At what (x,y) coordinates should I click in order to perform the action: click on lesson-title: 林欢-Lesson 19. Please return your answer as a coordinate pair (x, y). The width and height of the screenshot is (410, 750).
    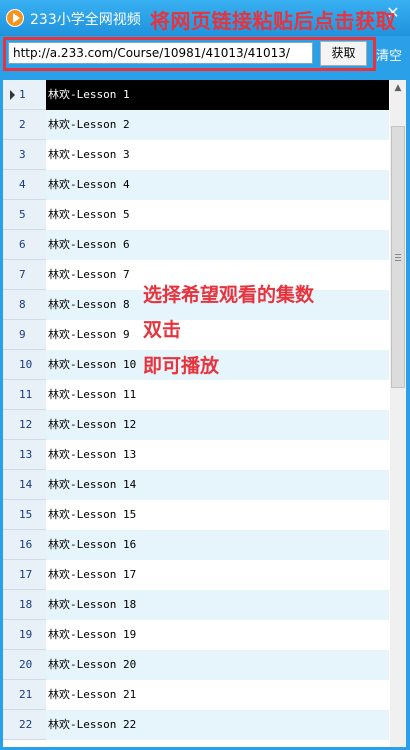
    Looking at the image, I should click on (92, 634).